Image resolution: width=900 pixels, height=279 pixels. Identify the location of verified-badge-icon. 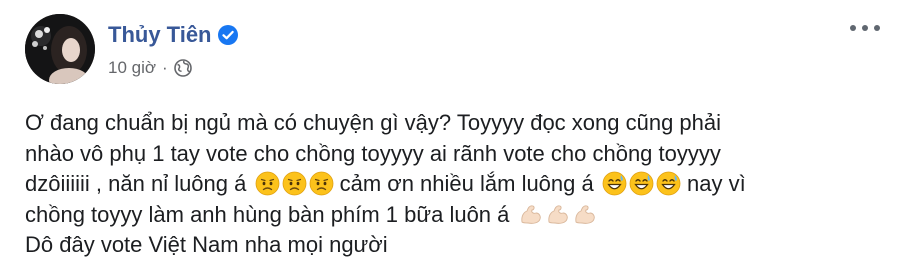
(227, 35).